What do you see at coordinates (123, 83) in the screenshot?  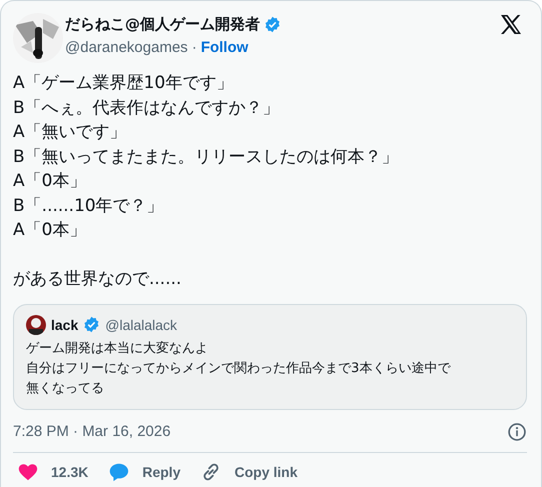 I see `tweet-text-line: A「ゲーム業界歴10年です」` at bounding box center [123, 83].